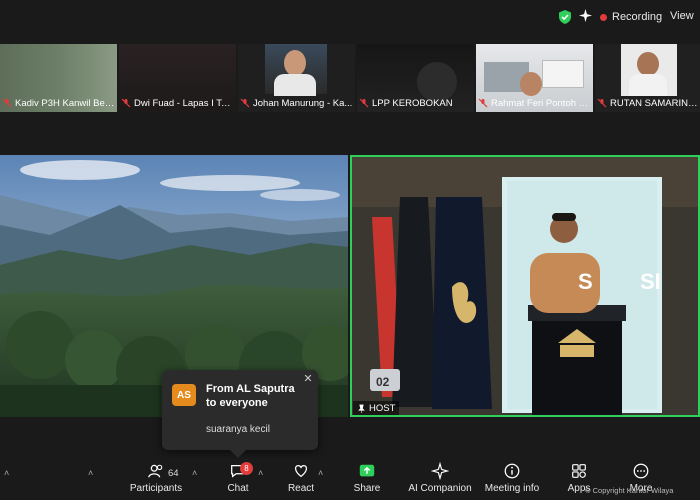 This screenshot has height=500, width=700. What do you see at coordinates (367, 488) in the screenshot?
I see `share-label: Share` at bounding box center [367, 488].